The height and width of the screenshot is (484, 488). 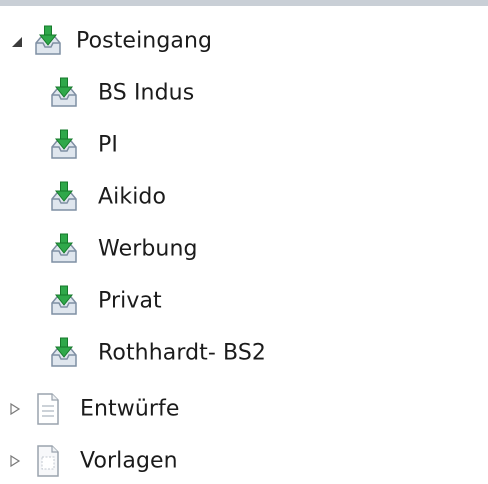 I want to click on folder-label: Posteingang, so click(x=144, y=41).